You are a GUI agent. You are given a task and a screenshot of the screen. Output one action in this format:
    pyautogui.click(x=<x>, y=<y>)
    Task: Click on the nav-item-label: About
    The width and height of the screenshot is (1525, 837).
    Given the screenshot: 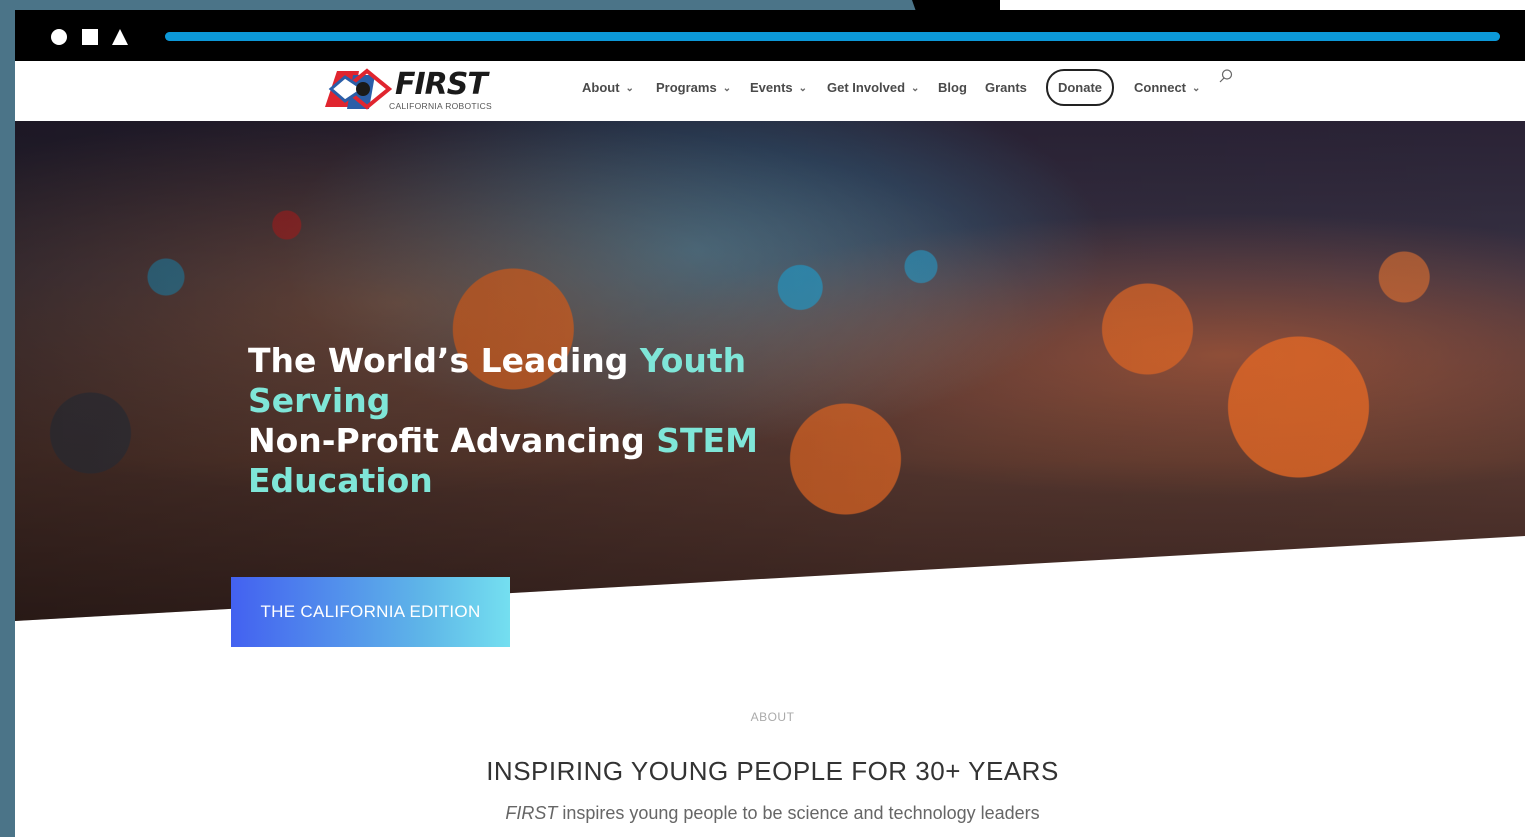 What is the action you would take?
    pyautogui.click(x=601, y=87)
    